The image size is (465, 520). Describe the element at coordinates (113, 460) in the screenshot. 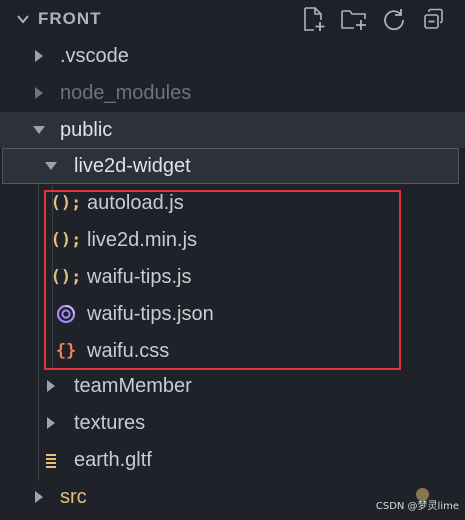

I see `tree-item-label: earth.gltf` at that location.